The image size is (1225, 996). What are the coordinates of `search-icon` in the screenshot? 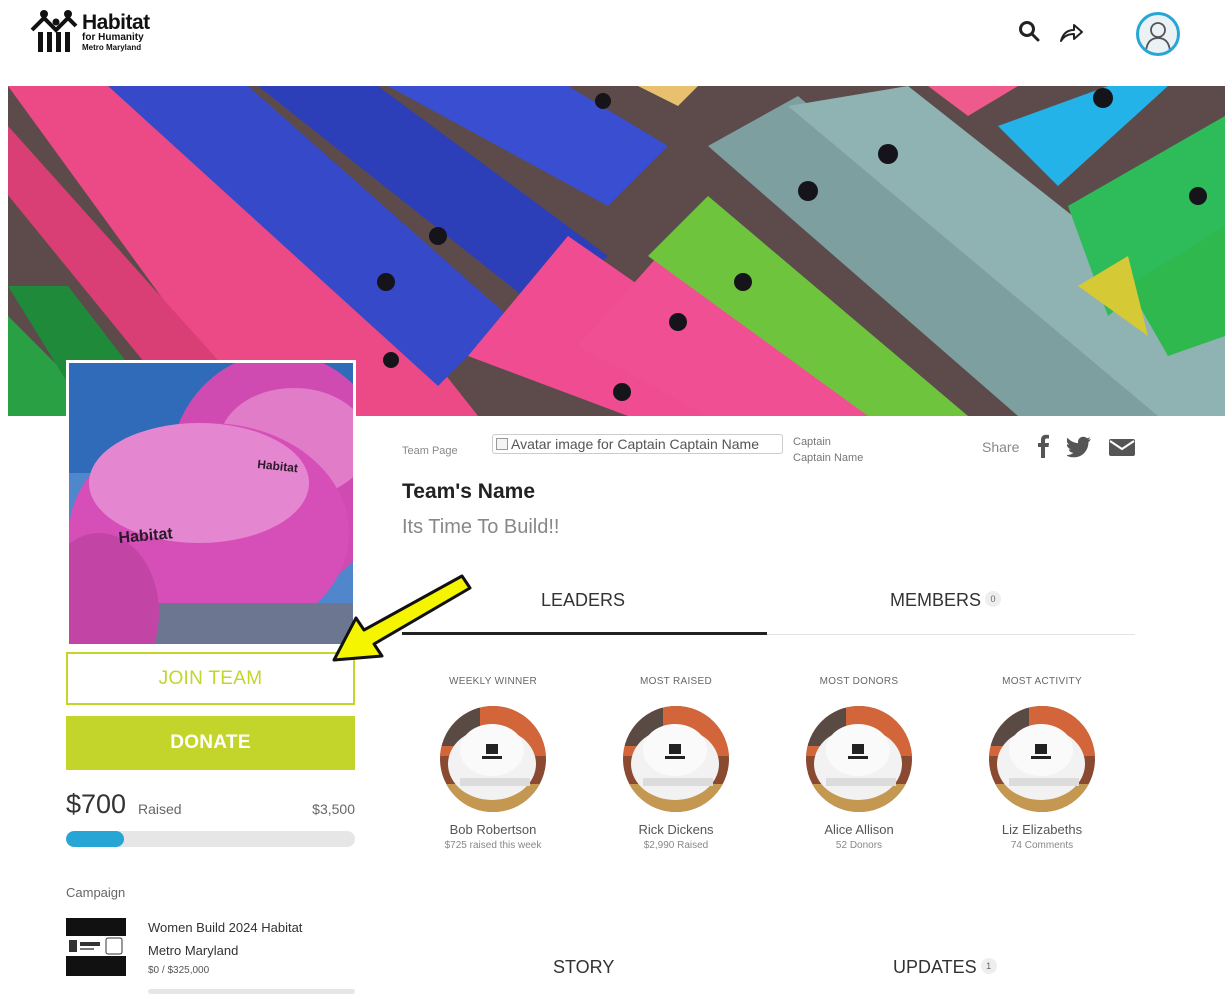 It's located at (1029, 31).